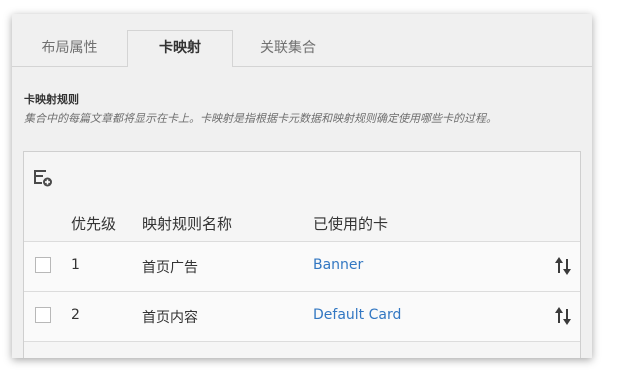 This screenshot has height=382, width=619. I want to click on tab-bar: 布局属性 卡映射 关联集合, so click(302, 40).